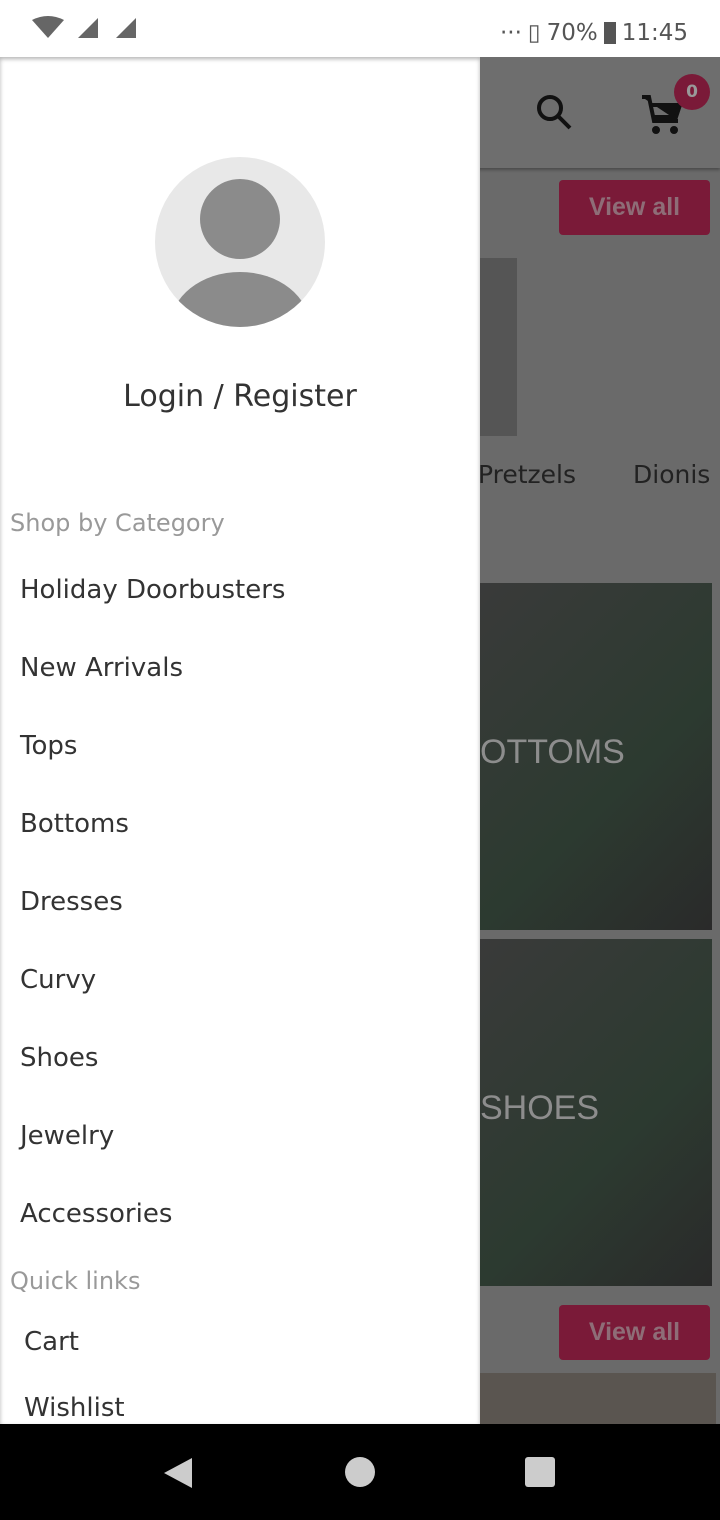 This screenshot has height=1520, width=720. I want to click on product-image, so click(598, 1398).